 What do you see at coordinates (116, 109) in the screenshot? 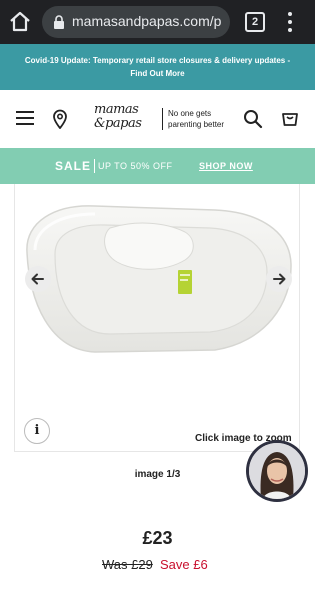
I see `logo-line-1: mamas` at bounding box center [116, 109].